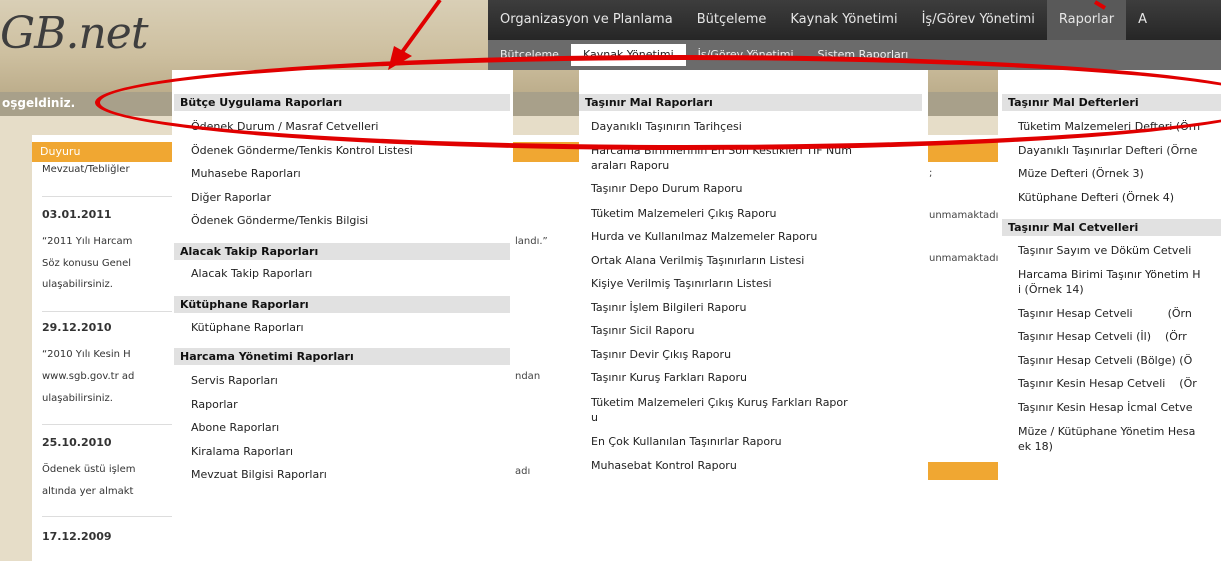 The image size is (1221, 561). What do you see at coordinates (400, 58) in the screenshot?
I see `annotation-arrowhead-left` at bounding box center [400, 58].